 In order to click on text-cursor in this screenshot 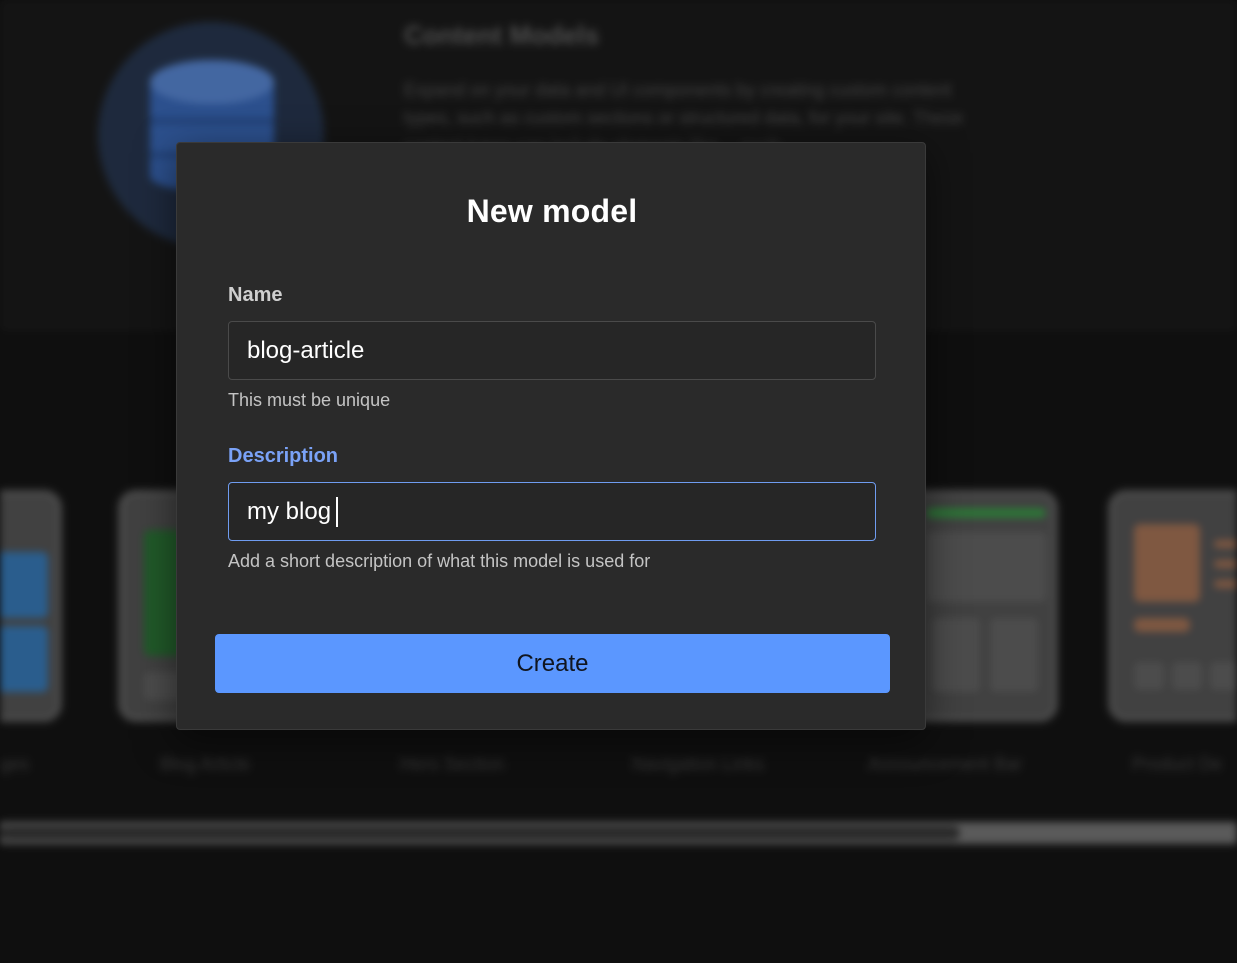, I will do `click(337, 512)`.